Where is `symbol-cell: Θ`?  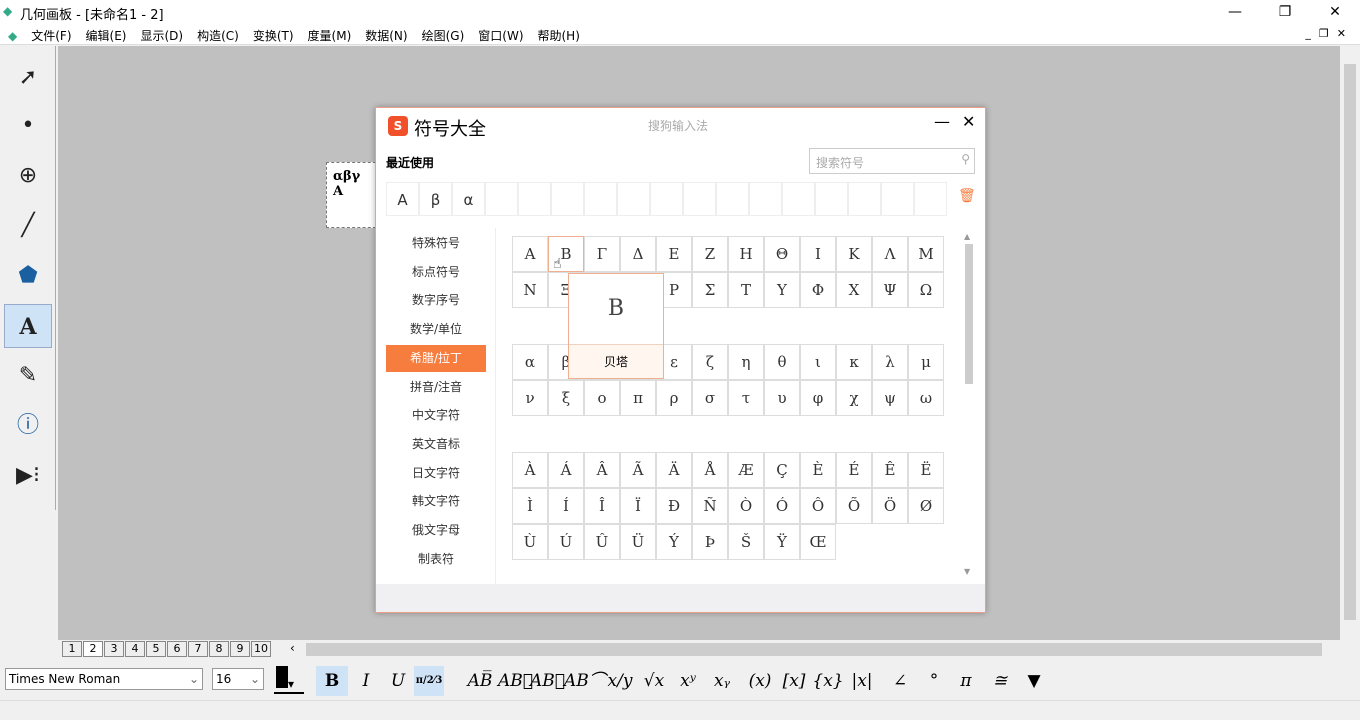 symbol-cell: Θ is located at coordinates (782, 254).